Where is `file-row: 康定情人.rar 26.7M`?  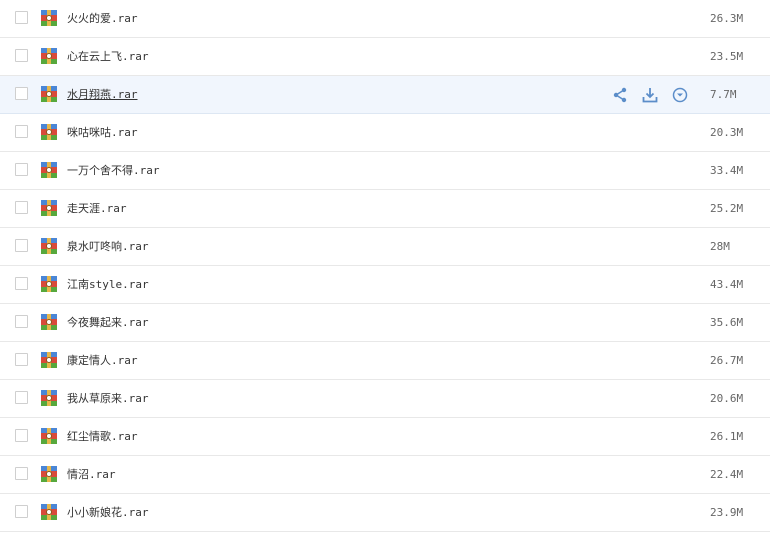
file-row: 康定情人.rar 26.7M is located at coordinates (385, 361).